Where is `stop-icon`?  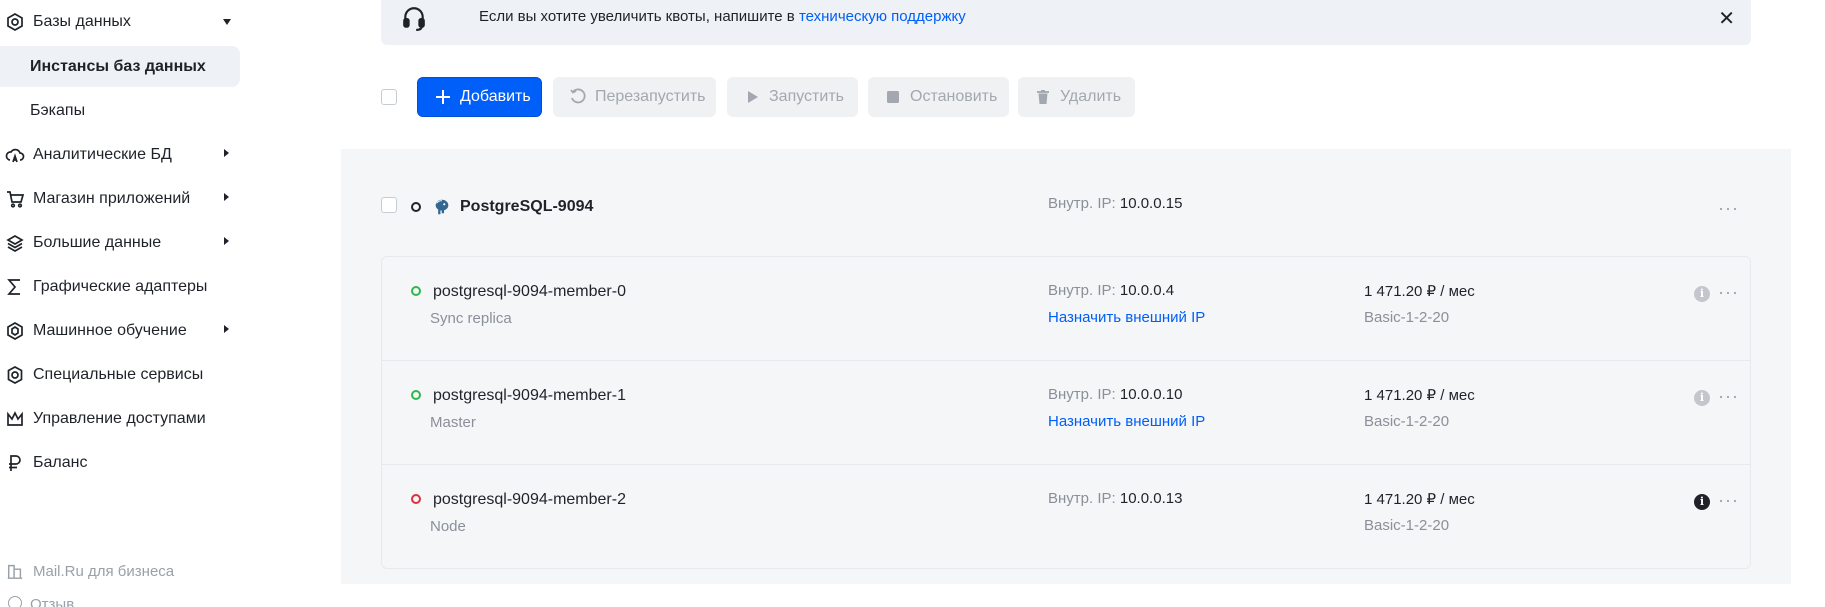
stop-icon is located at coordinates (893, 97).